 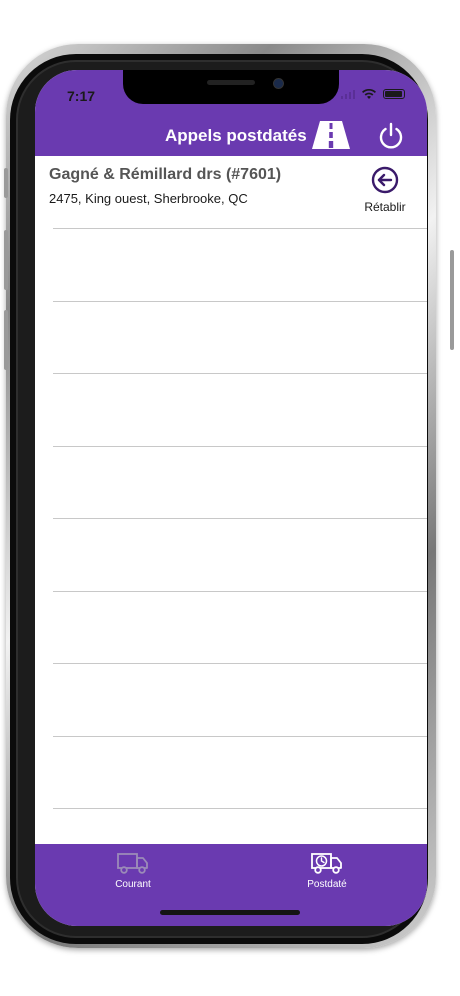 I want to click on restore-label: Rétablir, so click(x=385, y=207).